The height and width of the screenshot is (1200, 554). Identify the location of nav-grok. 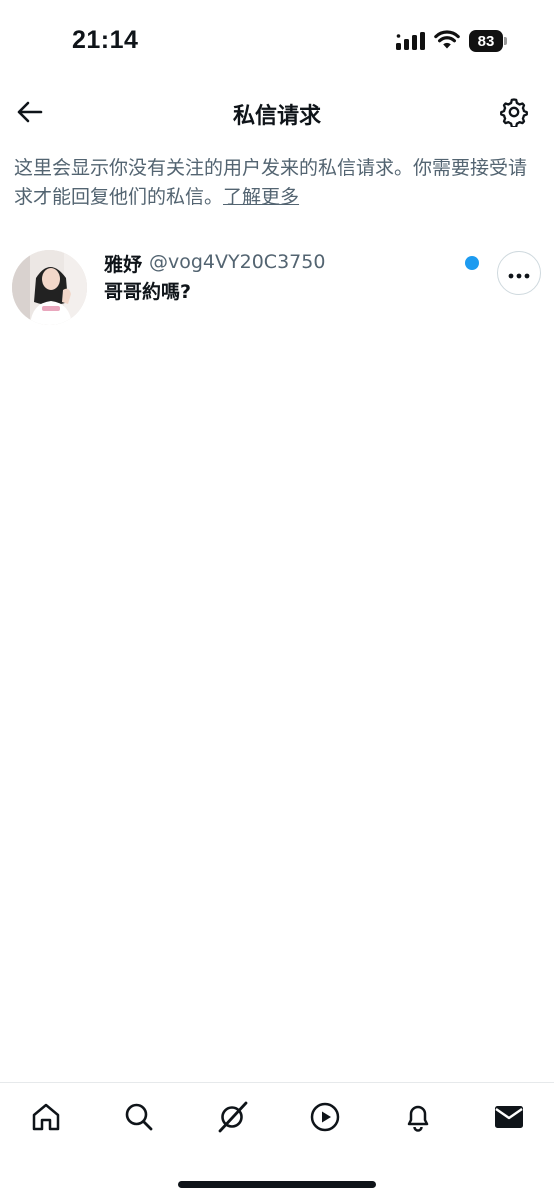
(232, 1119).